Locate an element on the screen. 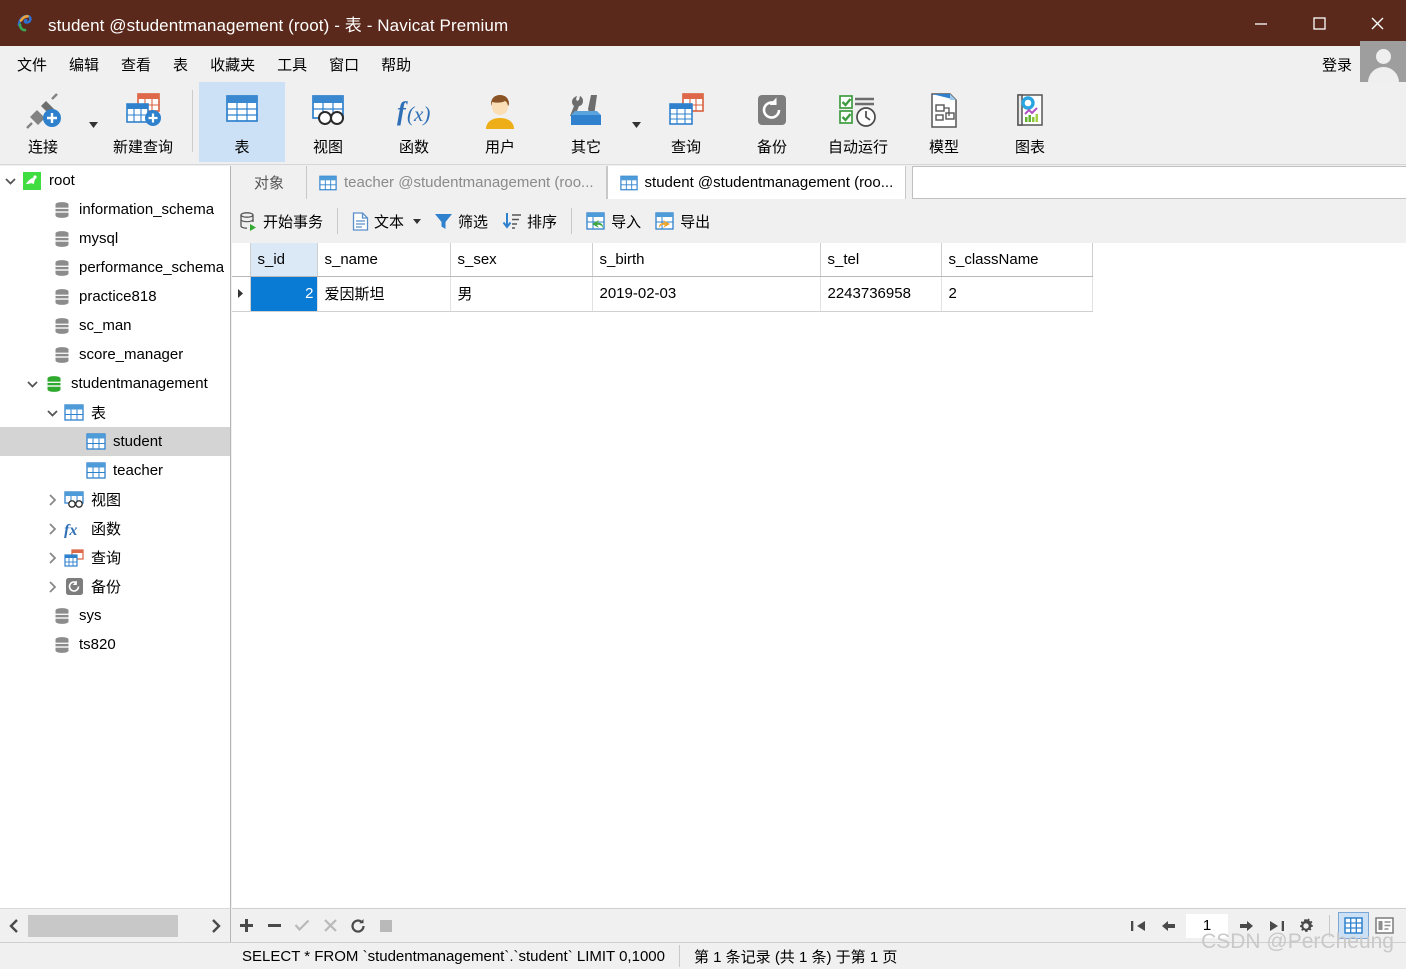 This screenshot has height=969, width=1406. toolbar-views: 视图 is located at coordinates (328, 122).